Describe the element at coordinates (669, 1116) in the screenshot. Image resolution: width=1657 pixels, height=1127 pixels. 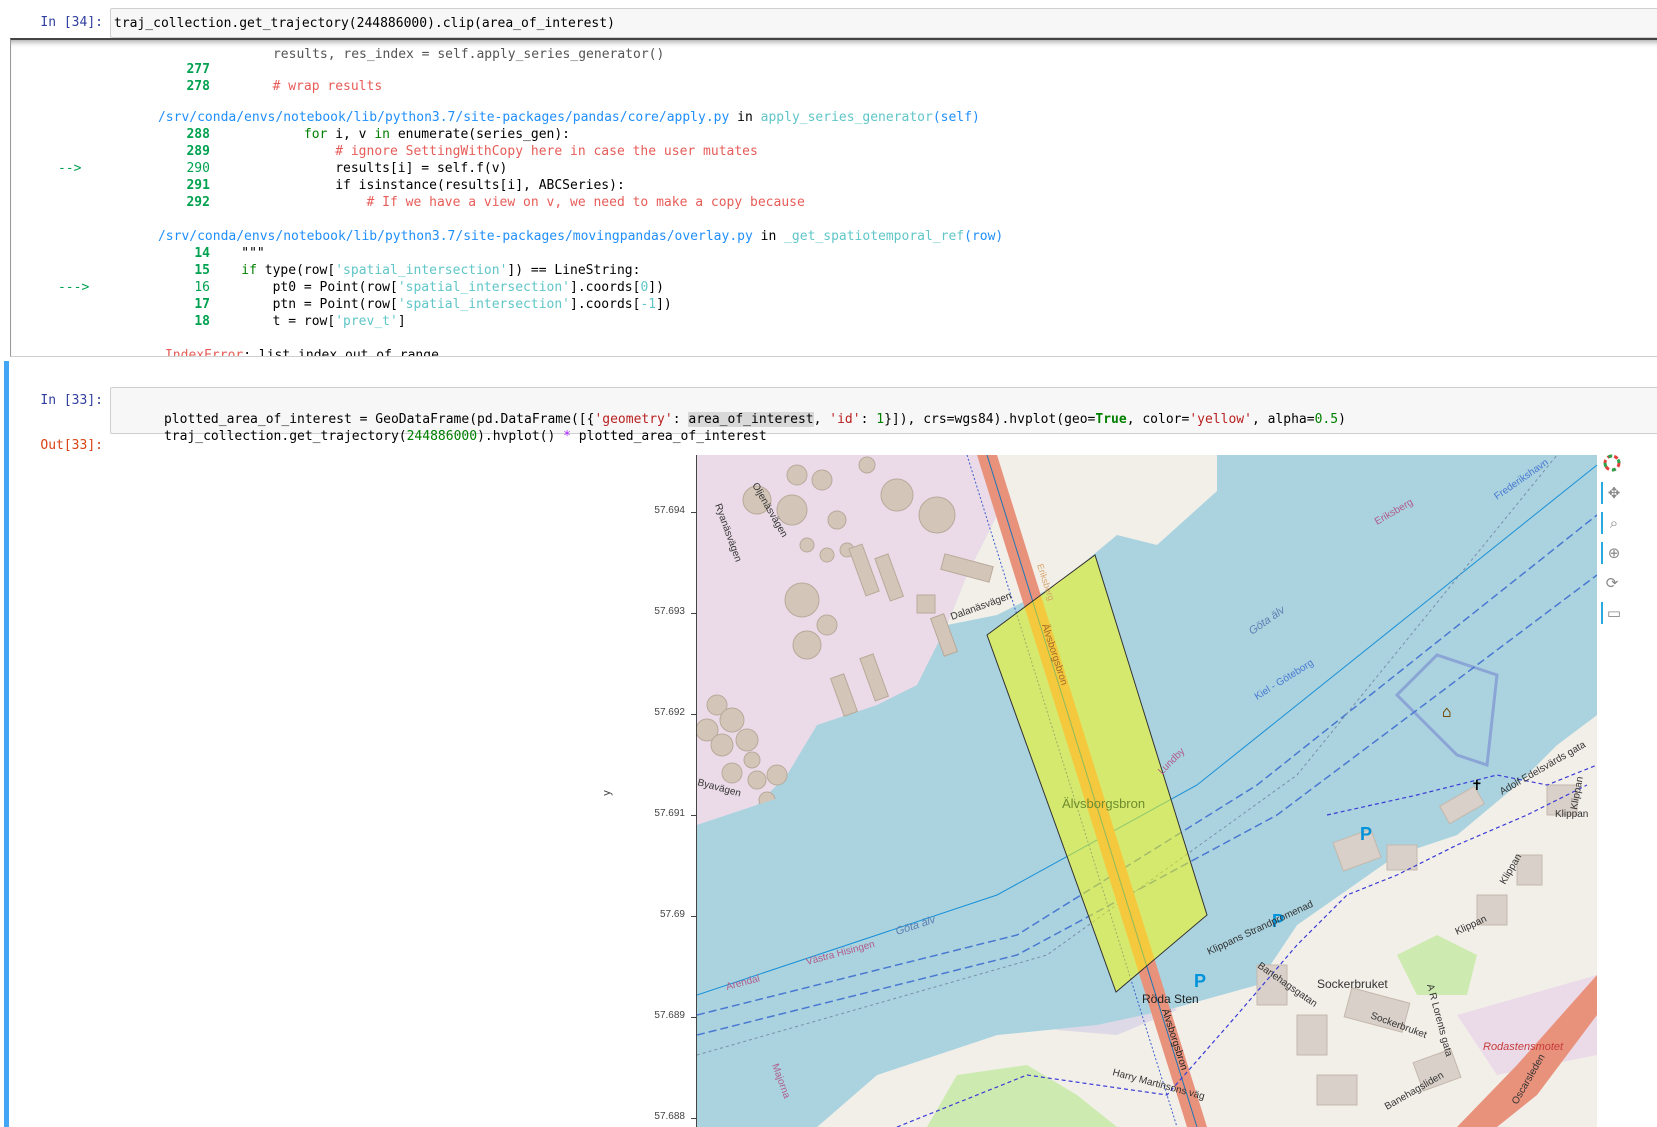
I see `y-tick-label: 57.688` at that location.